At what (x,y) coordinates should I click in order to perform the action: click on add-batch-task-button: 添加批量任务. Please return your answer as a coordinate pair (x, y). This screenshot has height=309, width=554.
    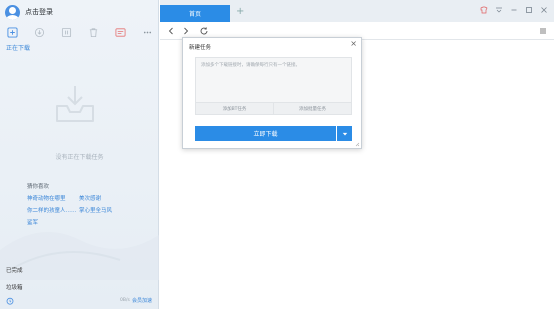
    Looking at the image, I should click on (312, 108).